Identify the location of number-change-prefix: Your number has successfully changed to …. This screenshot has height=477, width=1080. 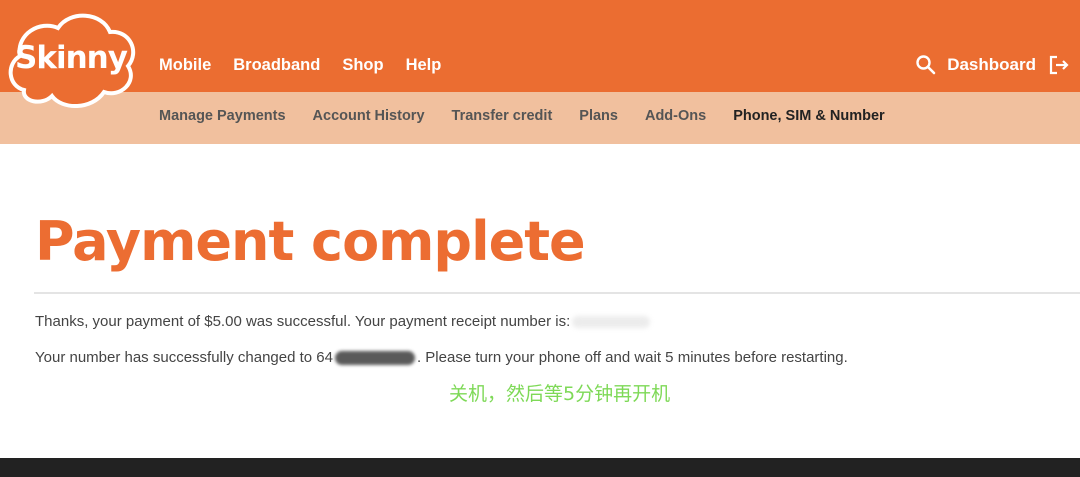
(184, 357).